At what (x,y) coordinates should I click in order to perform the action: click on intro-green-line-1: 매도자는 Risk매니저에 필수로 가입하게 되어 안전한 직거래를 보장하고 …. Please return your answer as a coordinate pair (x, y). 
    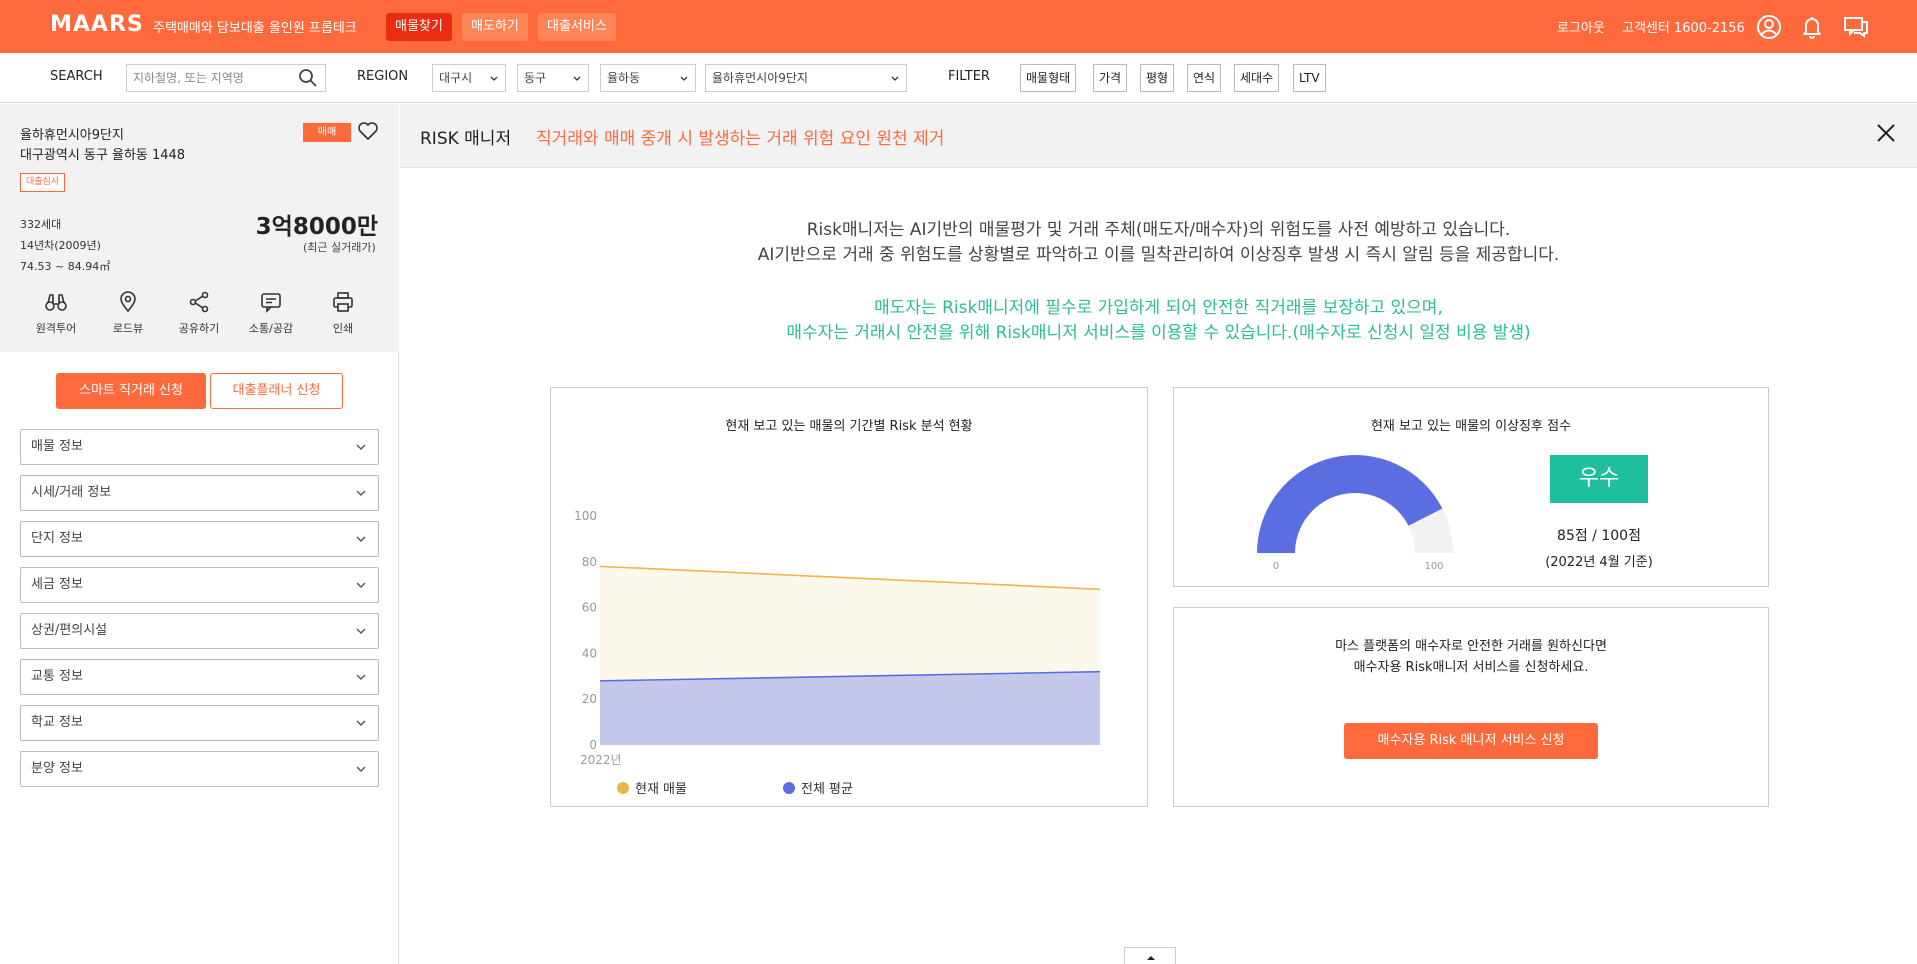
    Looking at the image, I should click on (1158, 308).